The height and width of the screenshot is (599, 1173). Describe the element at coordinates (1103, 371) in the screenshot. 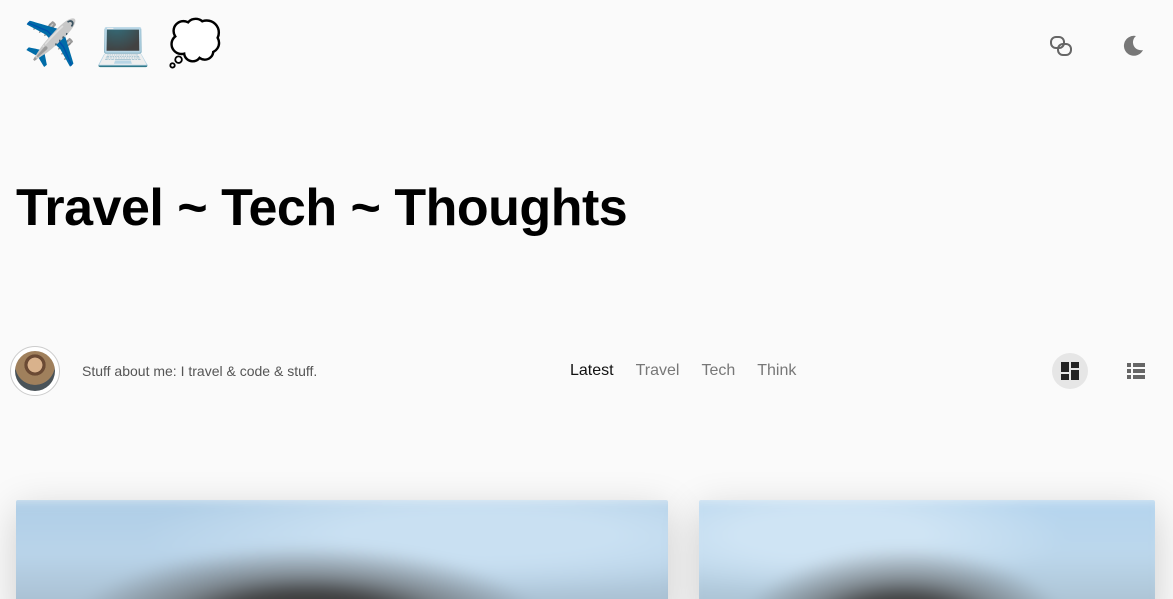

I see `view-toggle` at that location.